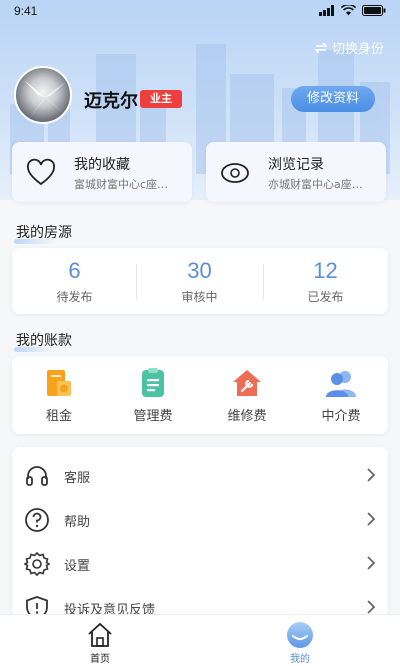 This screenshot has height=666, width=400. Describe the element at coordinates (59, 383) in the screenshot. I see `rent-icon` at that location.